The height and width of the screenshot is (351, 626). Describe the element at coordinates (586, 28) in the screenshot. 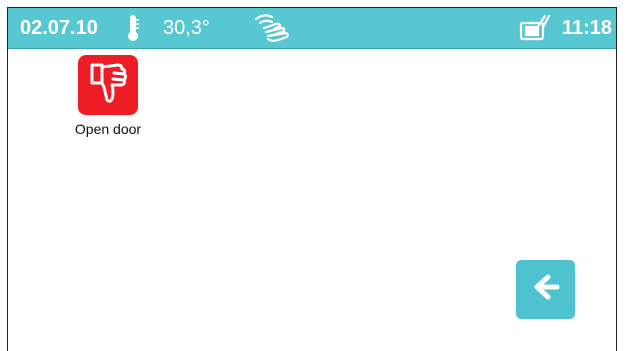

I see `status-time: 11:18` at that location.